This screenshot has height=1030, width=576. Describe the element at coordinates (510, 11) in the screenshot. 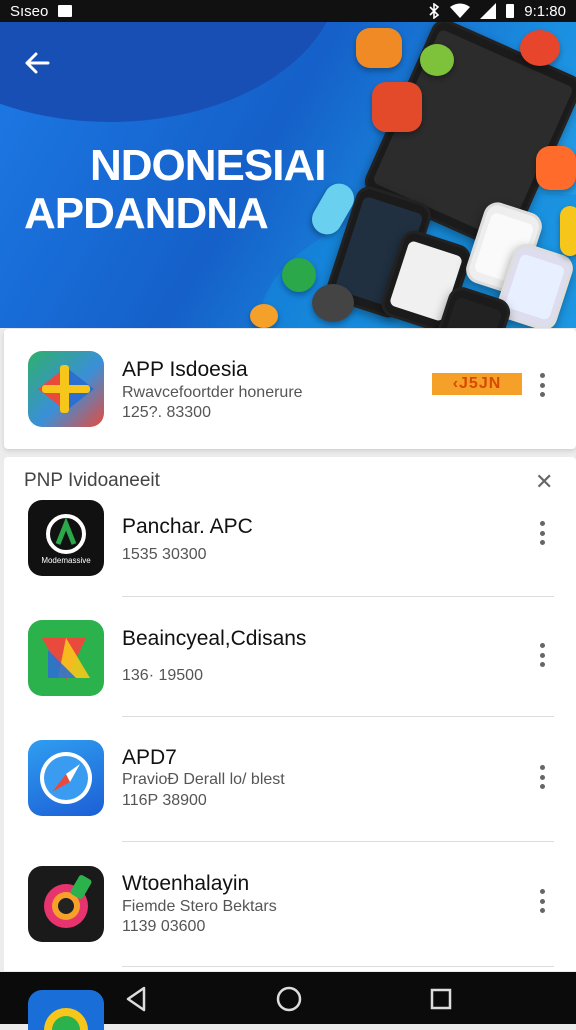

I see `battery-icon` at that location.